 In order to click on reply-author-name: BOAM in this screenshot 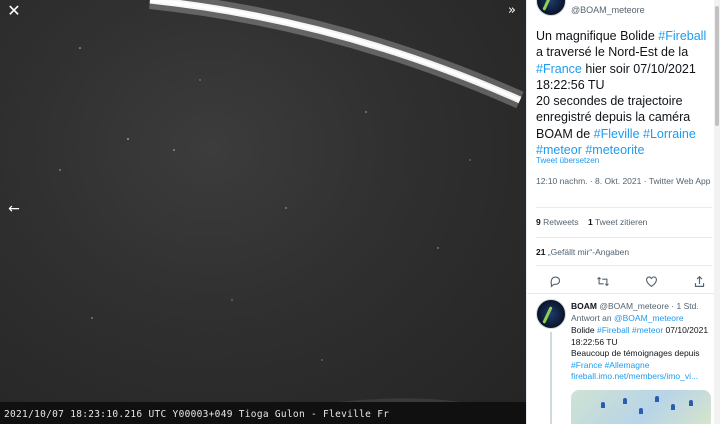, I will do `click(584, 306)`.